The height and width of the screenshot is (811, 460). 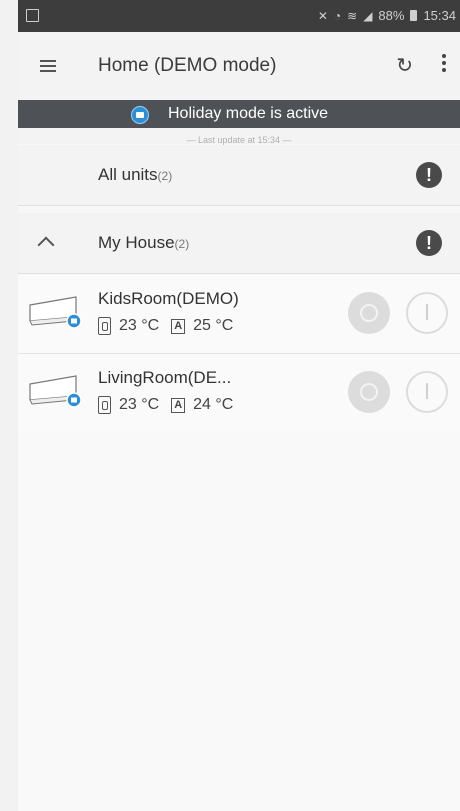 I want to click on wifi-icon: ≋, so click(x=352, y=15).